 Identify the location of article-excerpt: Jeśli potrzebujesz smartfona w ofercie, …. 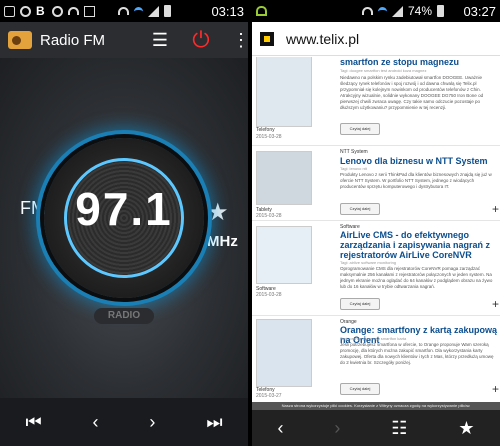
(417, 353).